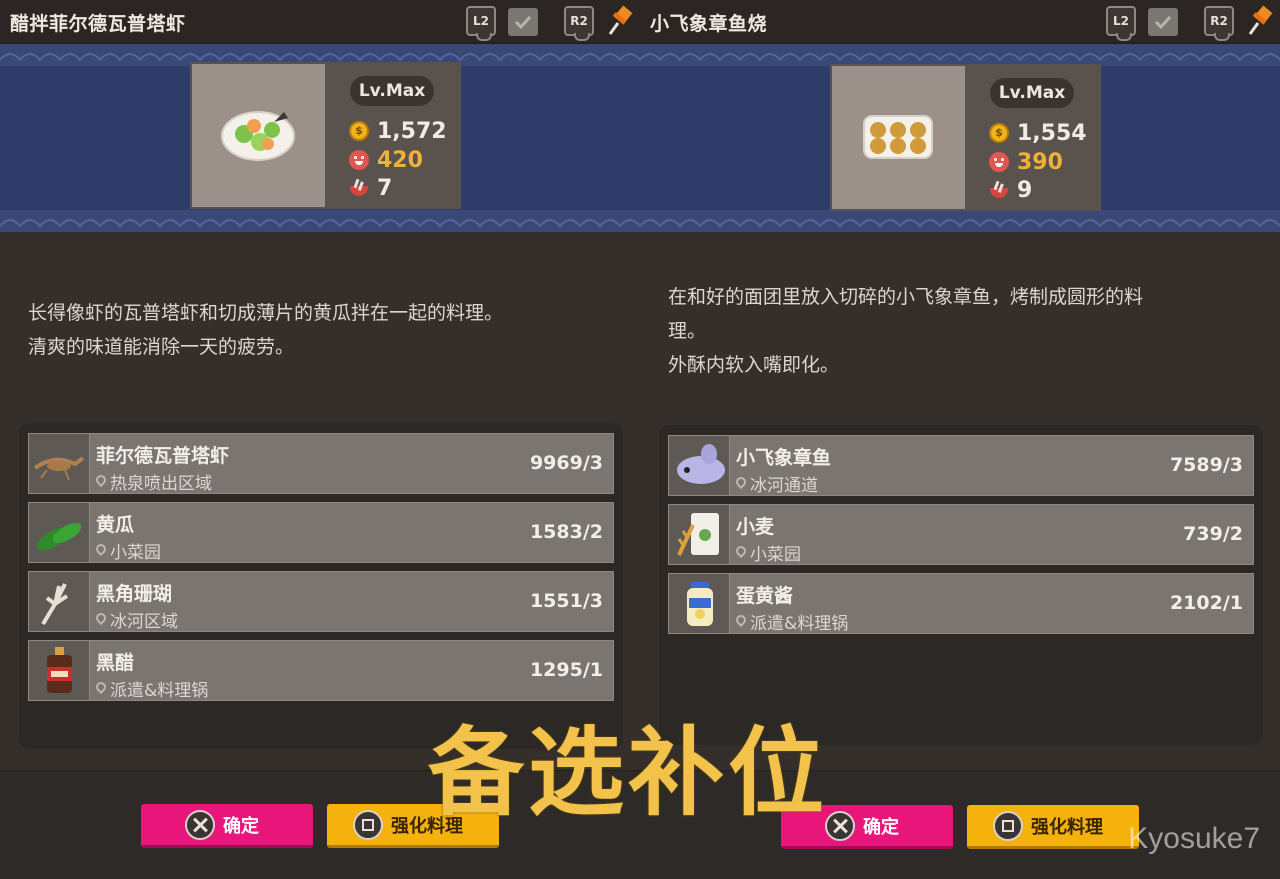 This screenshot has height=879, width=1280. Describe the element at coordinates (961, 534) in the screenshot. I see `ingredient-row: 小麦 小菜园 739/2` at that location.